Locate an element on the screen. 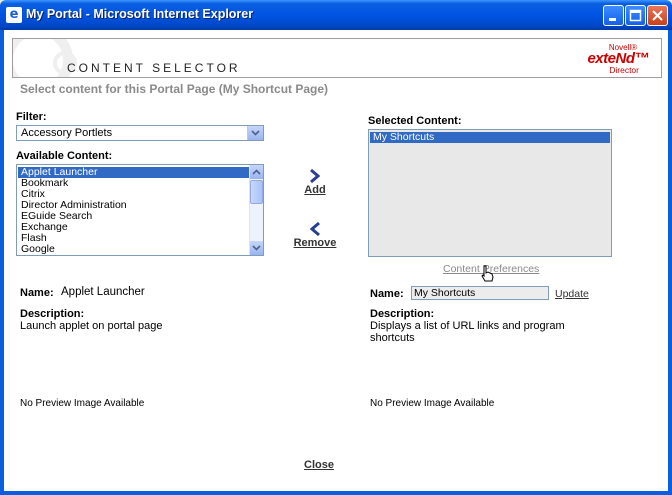 The image size is (672, 495). available-content-label: Available Content: is located at coordinates (64, 156).